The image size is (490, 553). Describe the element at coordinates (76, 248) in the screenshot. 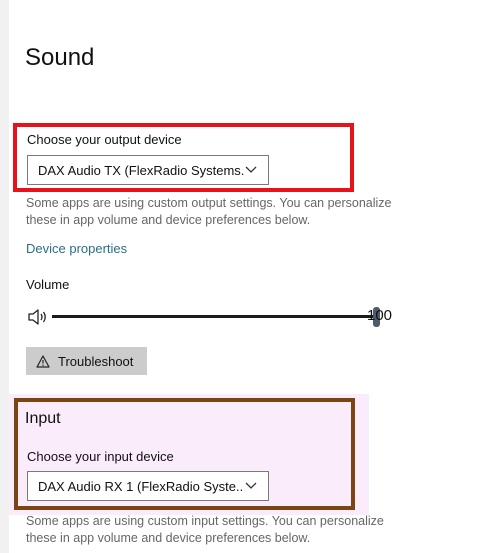

I see `device-properties-link: Device properties` at that location.